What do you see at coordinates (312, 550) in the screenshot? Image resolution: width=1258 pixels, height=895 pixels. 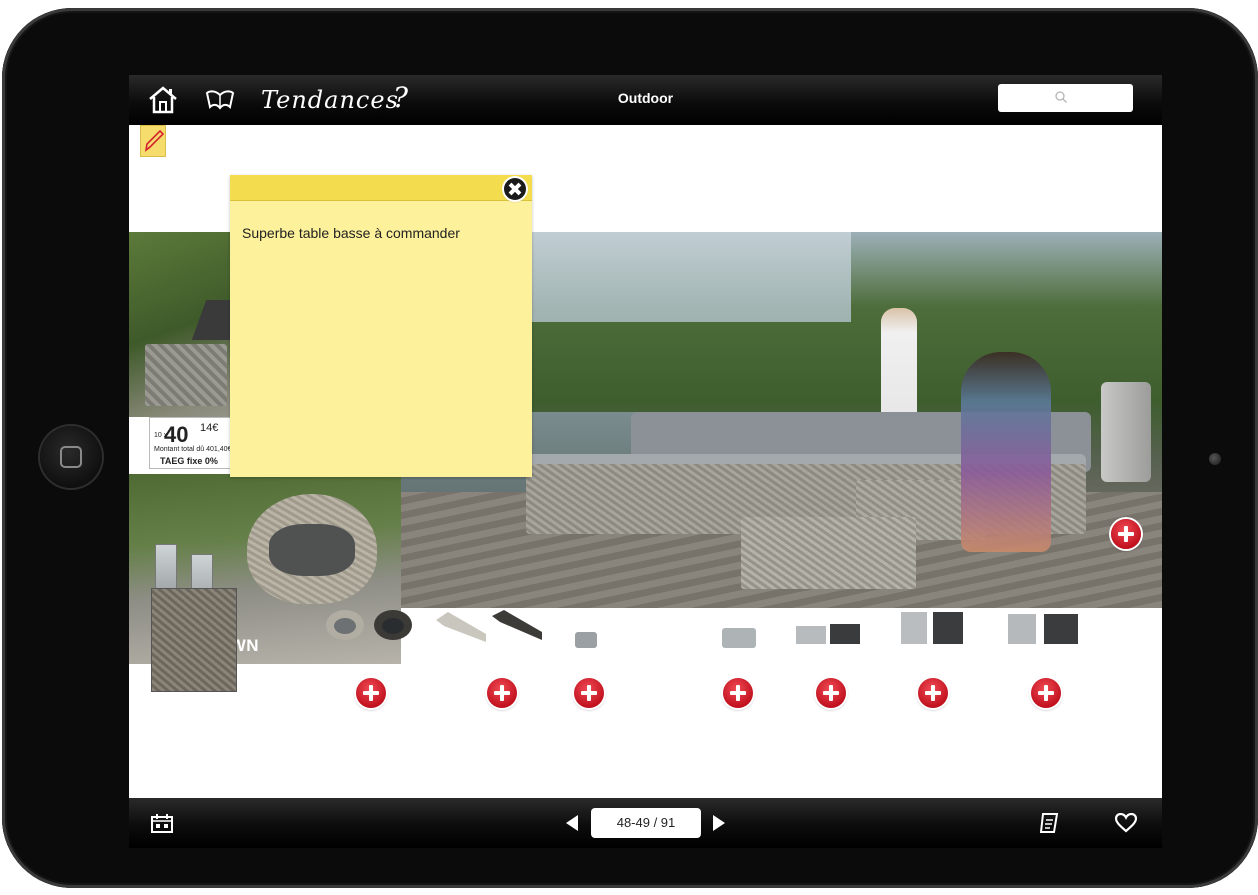 I see `cushion-shape` at bounding box center [312, 550].